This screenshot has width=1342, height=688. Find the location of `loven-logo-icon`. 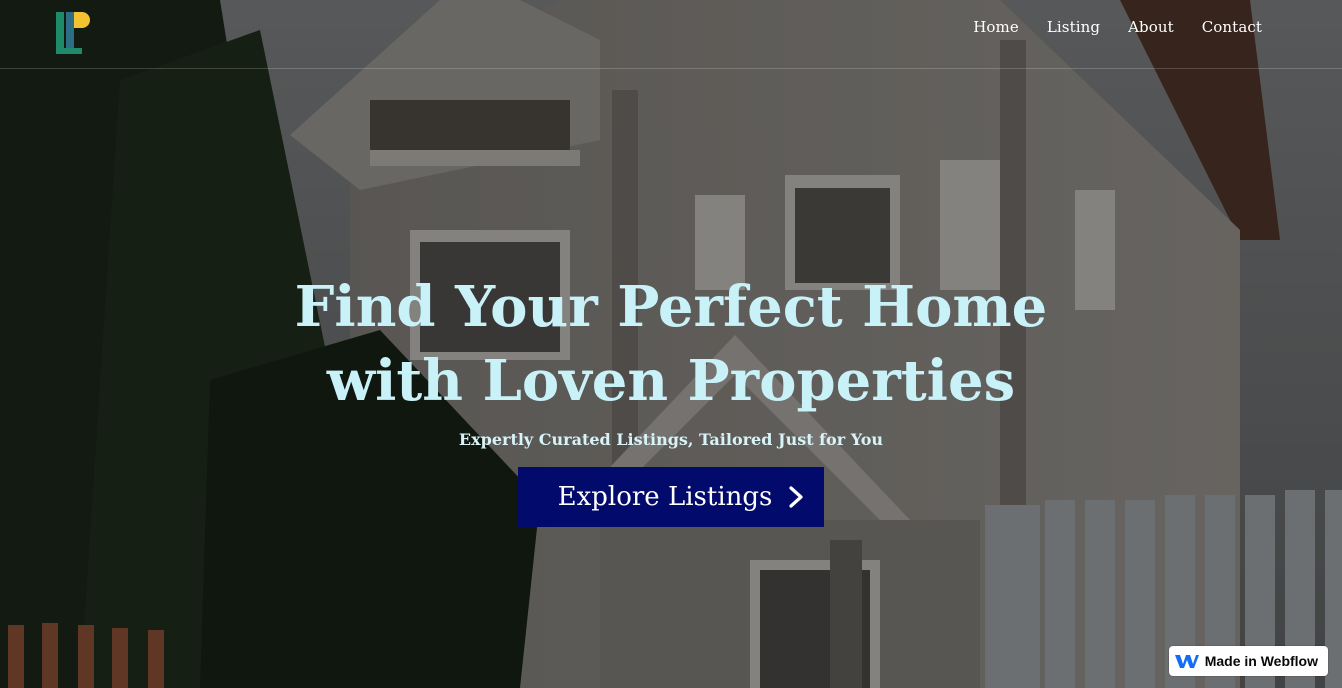

loven-logo-icon is located at coordinates (73, 33).